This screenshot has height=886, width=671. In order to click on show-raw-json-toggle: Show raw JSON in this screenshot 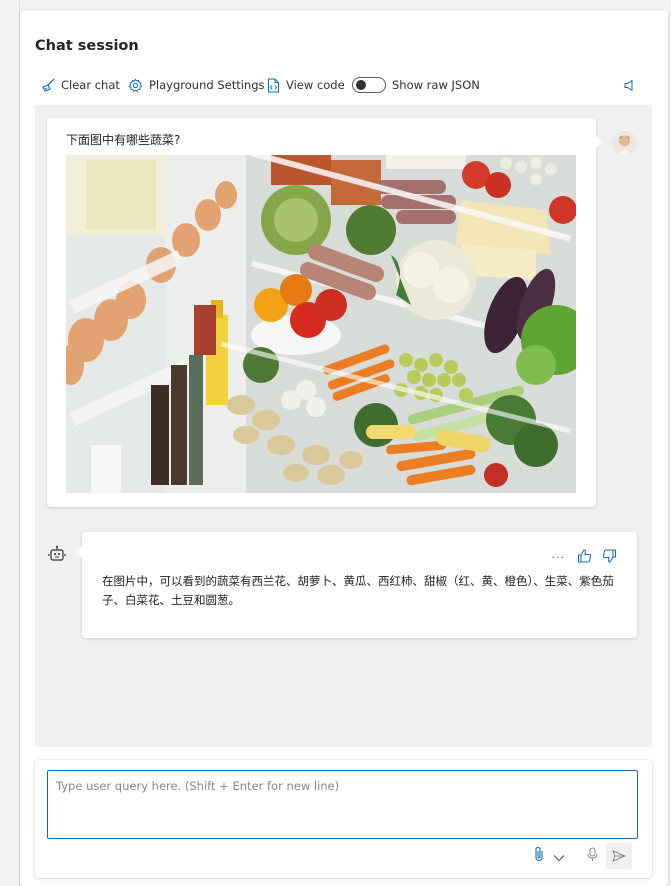, I will do `click(416, 85)`.